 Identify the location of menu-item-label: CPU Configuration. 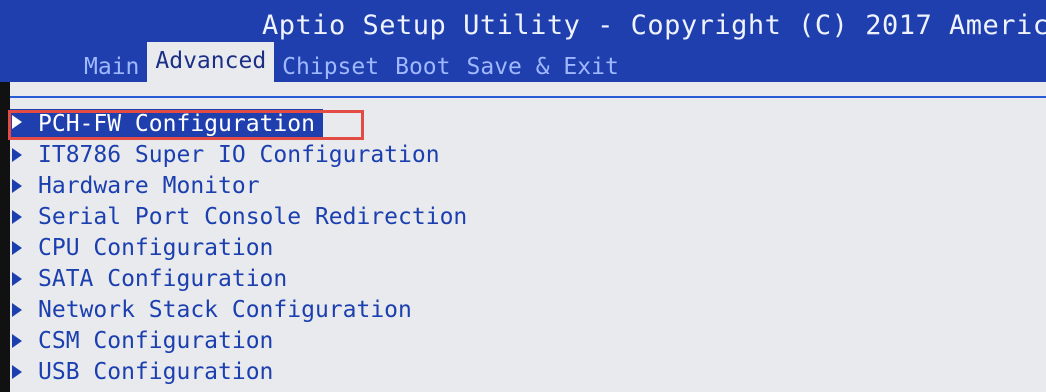
(156, 247).